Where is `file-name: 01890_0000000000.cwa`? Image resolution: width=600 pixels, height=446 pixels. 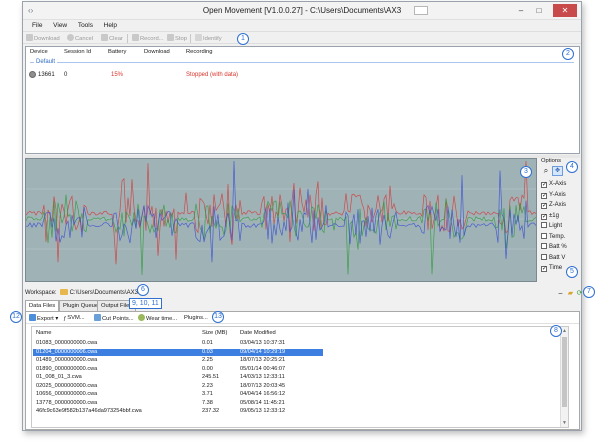 file-name: 01890_0000000000.cwa is located at coordinates (67, 368).